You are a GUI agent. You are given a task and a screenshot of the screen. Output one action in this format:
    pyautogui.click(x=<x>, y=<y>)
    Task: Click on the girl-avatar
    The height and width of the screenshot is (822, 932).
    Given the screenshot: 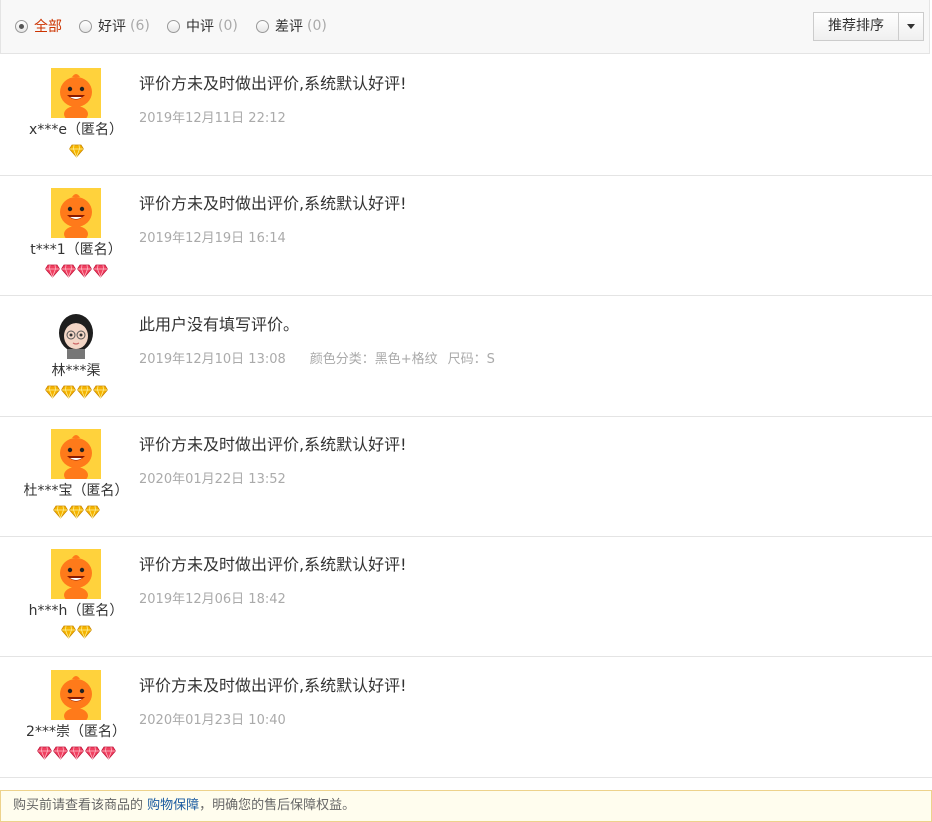 What is the action you would take?
    pyautogui.click(x=76, y=333)
    